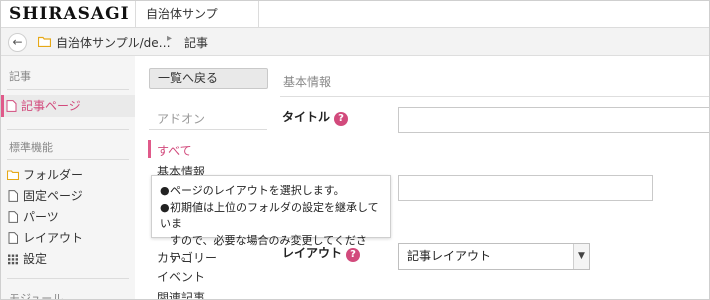 The width and height of the screenshot is (710, 300). What do you see at coordinates (355, 42) in the screenshot?
I see `breadcrumb: ← 自治体サンプル/de… ▸ 記事` at bounding box center [355, 42].